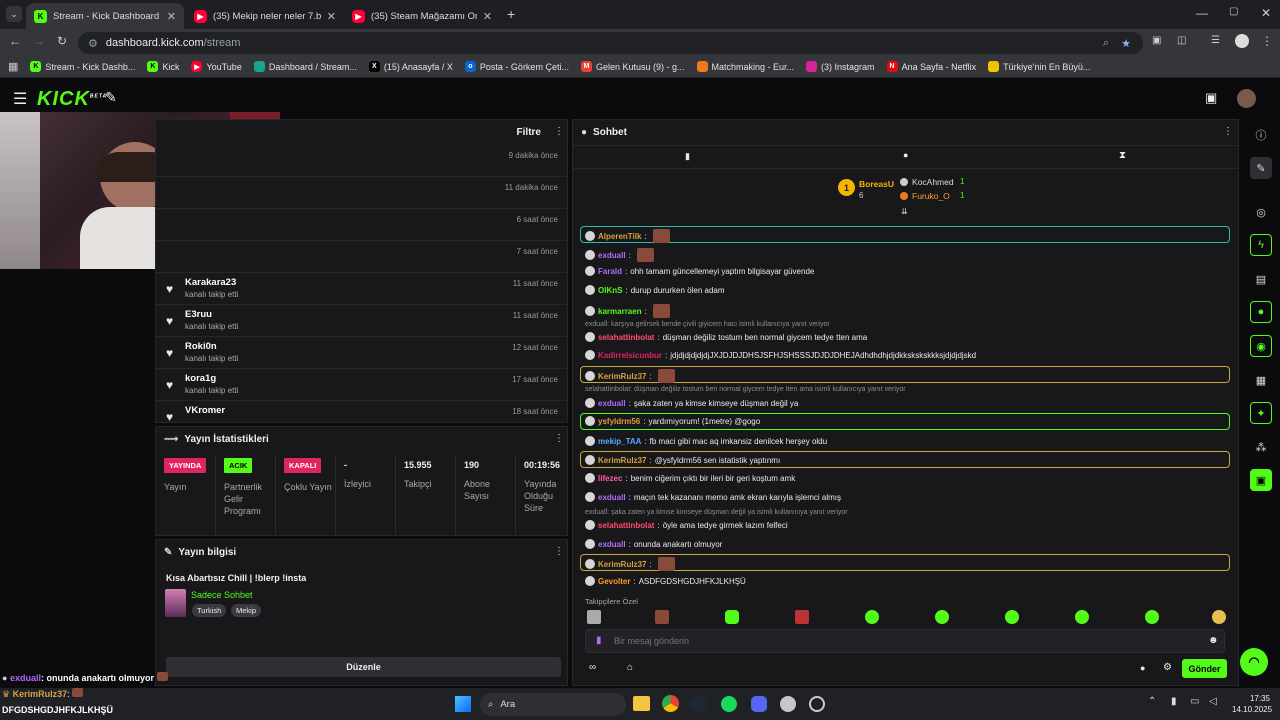  I want to click on tray-overflow-icon: ⌃, so click(1152, 701).